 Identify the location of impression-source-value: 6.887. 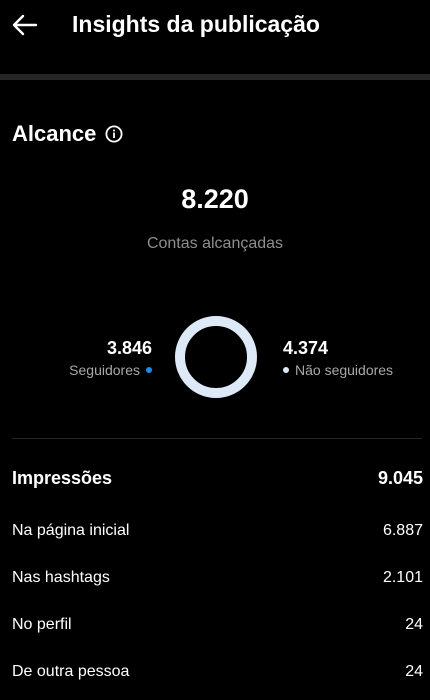
(402, 530).